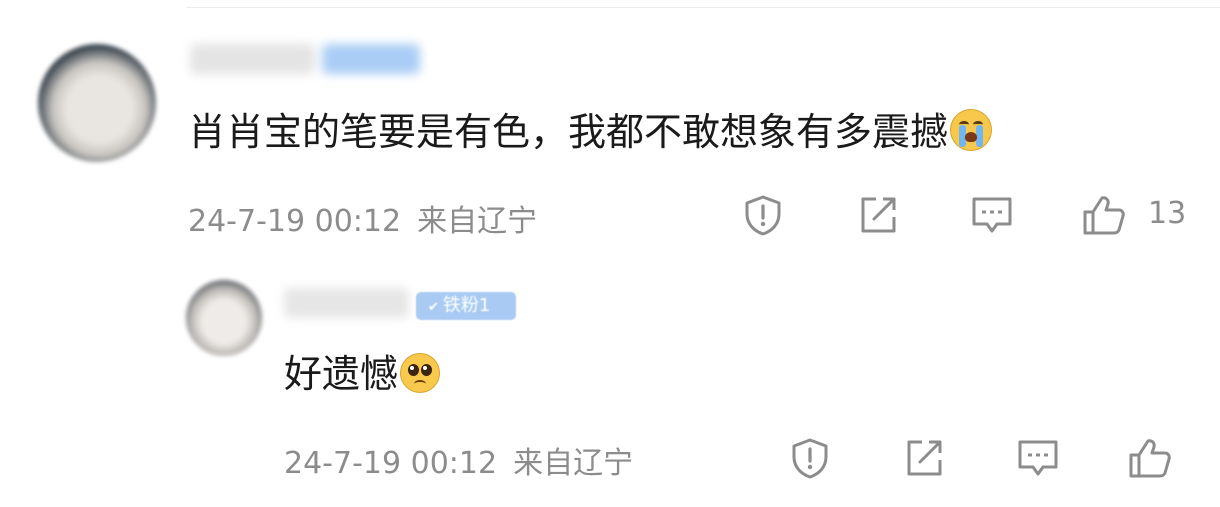 The image size is (1220, 507). Describe the element at coordinates (371, 59) in the screenshot. I see `user-badge-blurred` at that location.